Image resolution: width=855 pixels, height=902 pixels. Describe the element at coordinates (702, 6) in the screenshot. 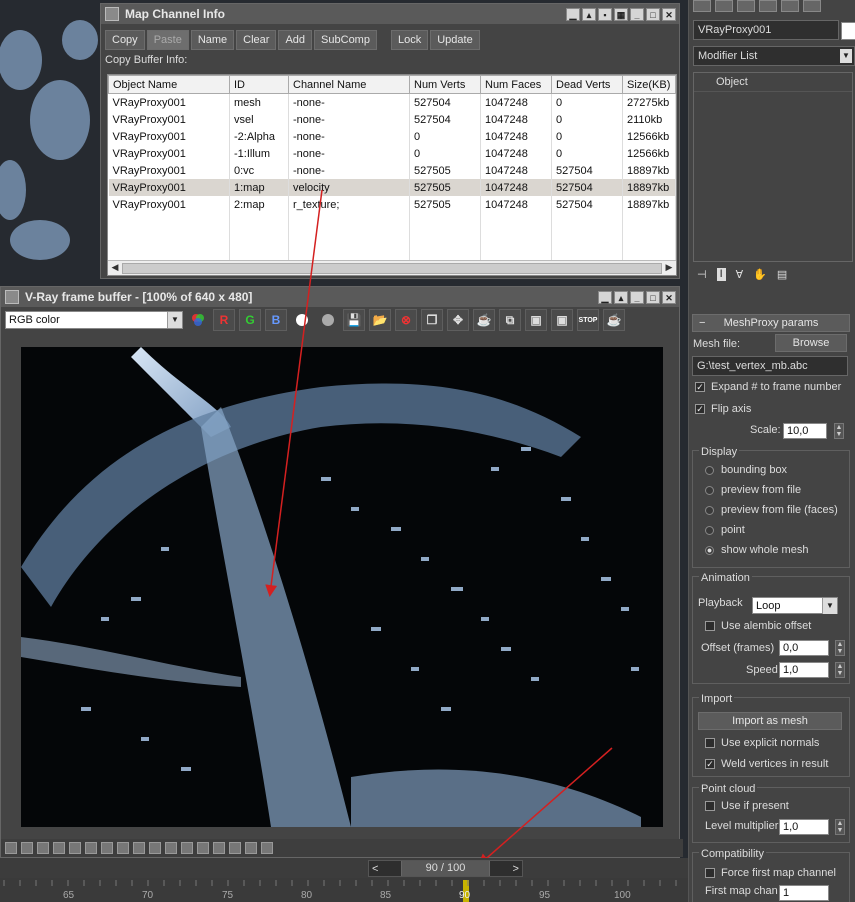

I see `create-tab-icon` at that location.